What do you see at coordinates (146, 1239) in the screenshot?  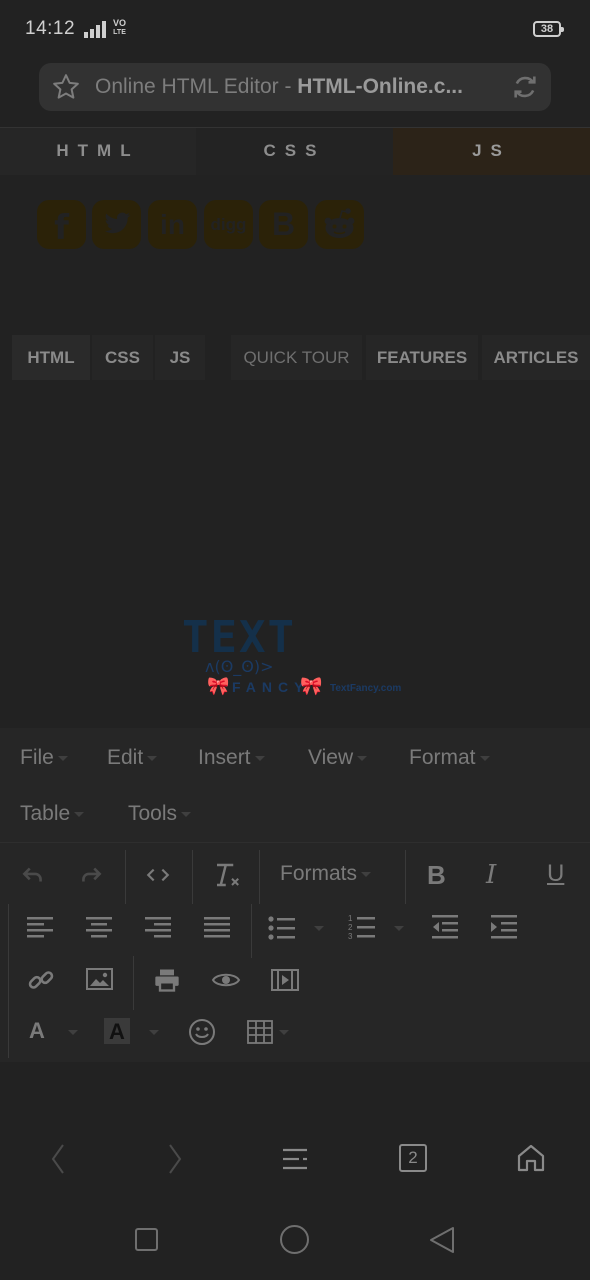 I see `recent-apps-icon` at bounding box center [146, 1239].